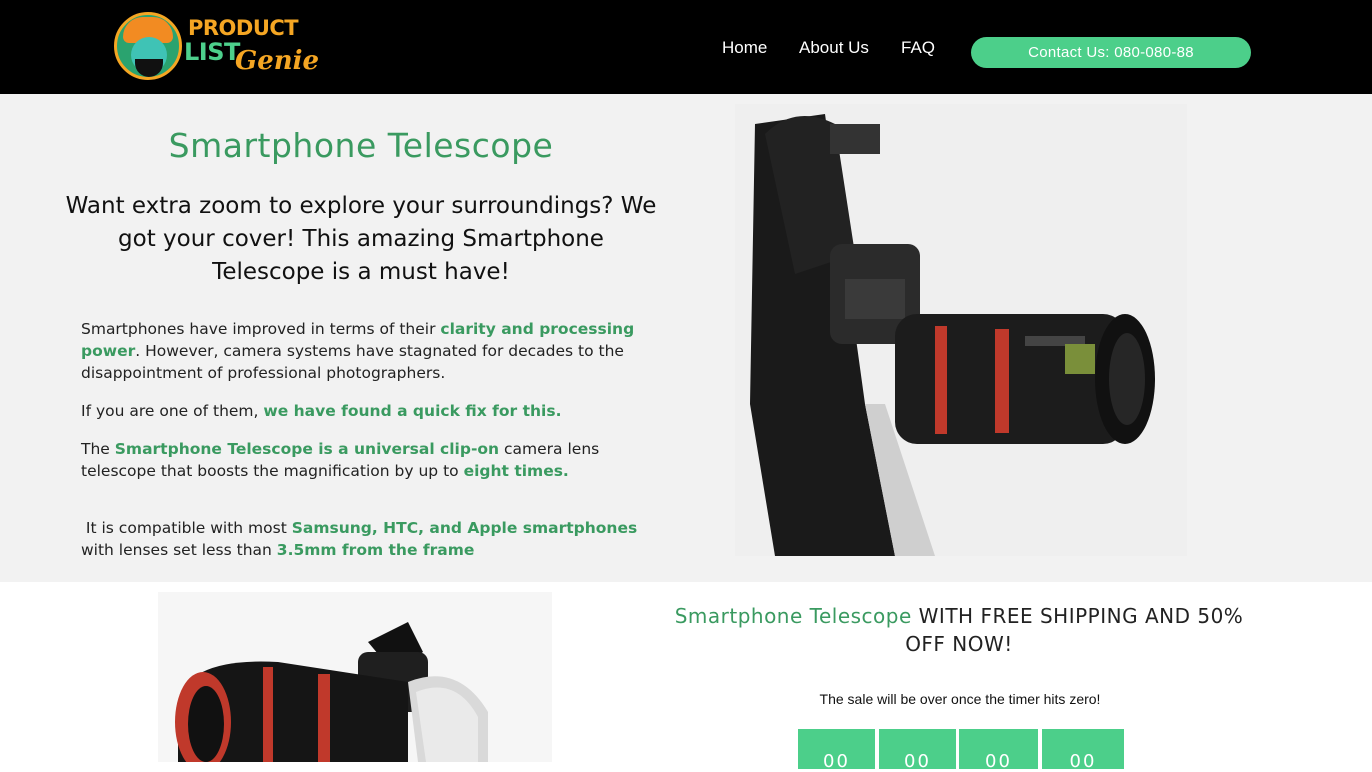  Describe the element at coordinates (834, 48) in the screenshot. I see `nav-about-us-link: About Us` at that location.